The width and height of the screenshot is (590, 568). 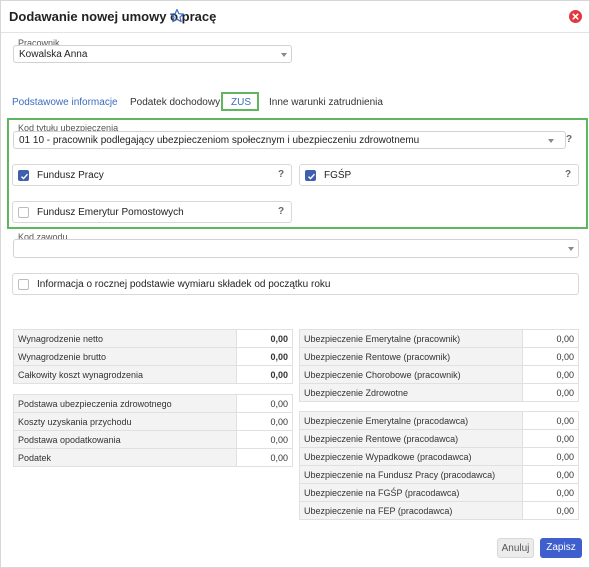 I want to click on summary-label: Wynagrodzenie netto, so click(x=125, y=338).